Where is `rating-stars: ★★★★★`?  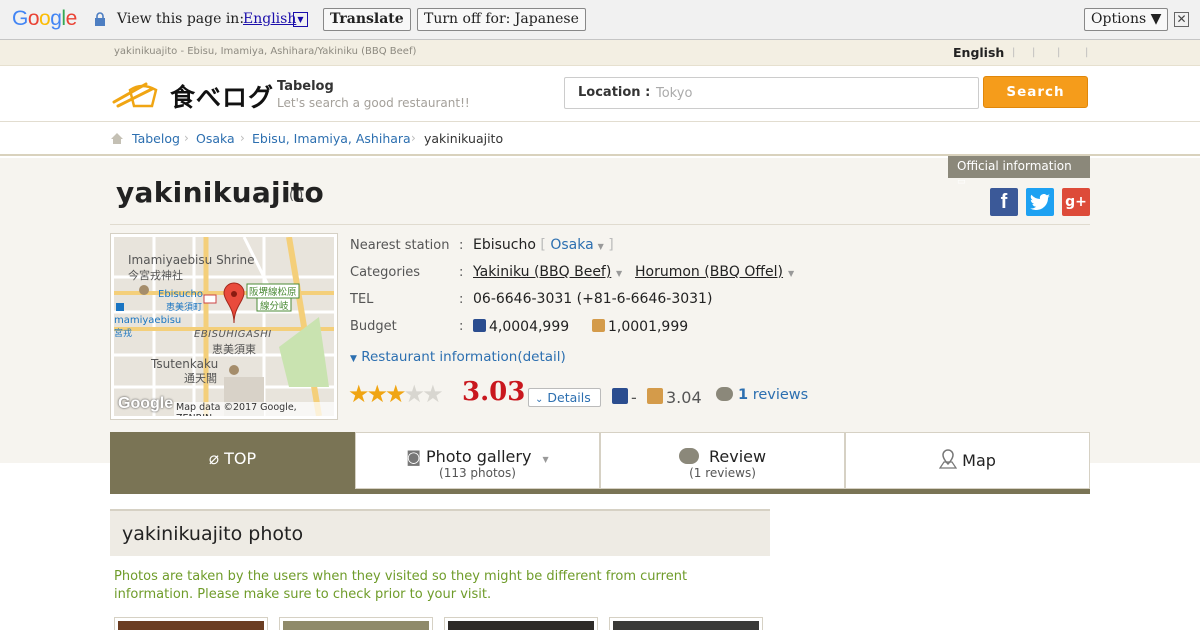
rating-stars: ★★★★★ is located at coordinates (396, 394).